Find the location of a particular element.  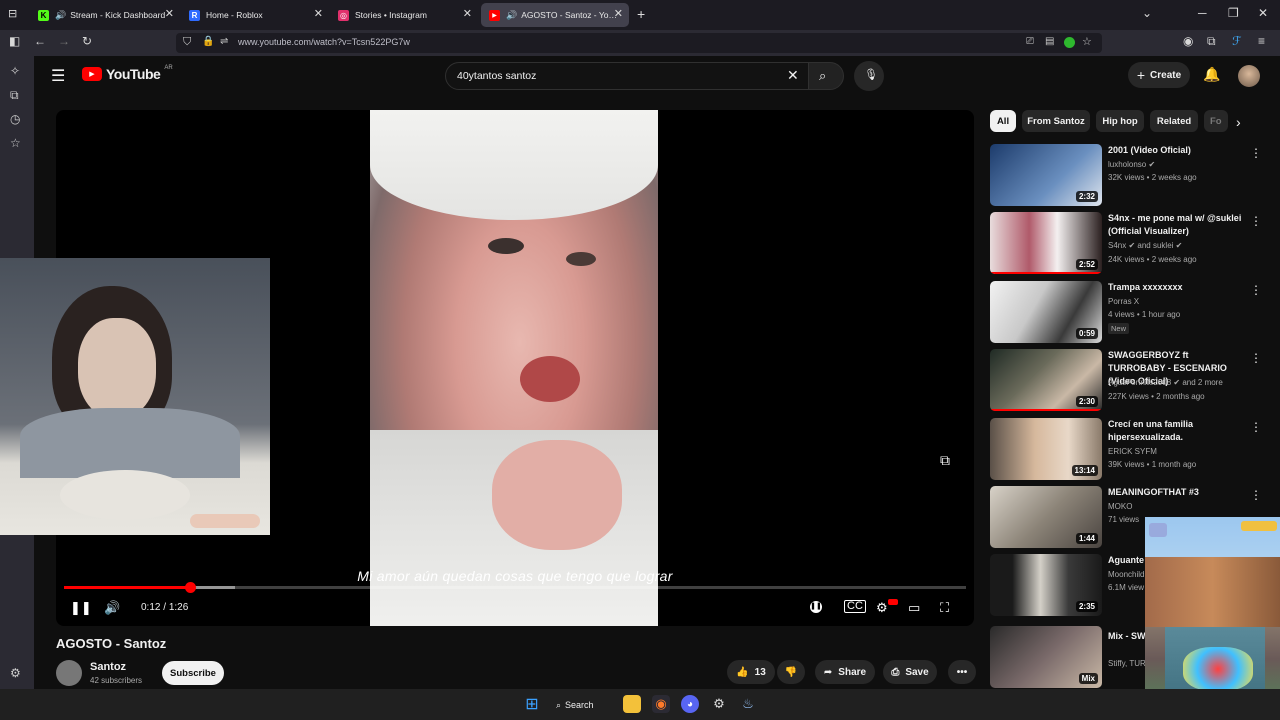

account-icon: ◉ is located at coordinates (1188, 41).